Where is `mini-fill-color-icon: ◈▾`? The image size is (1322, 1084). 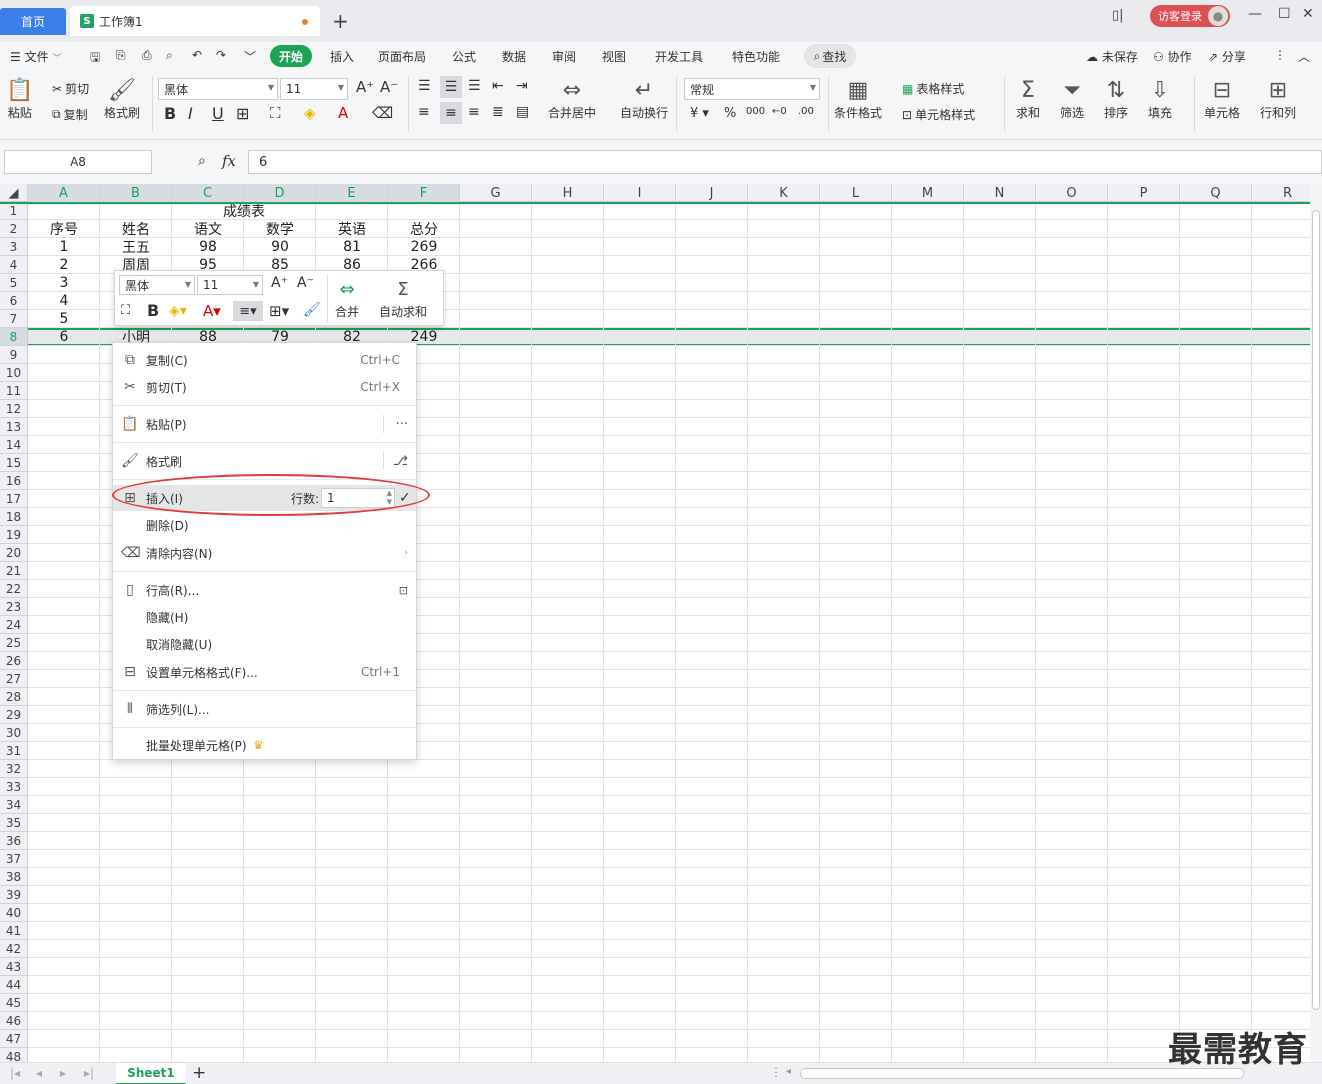
mini-fill-color-icon: ◈▾ is located at coordinates (178, 311).